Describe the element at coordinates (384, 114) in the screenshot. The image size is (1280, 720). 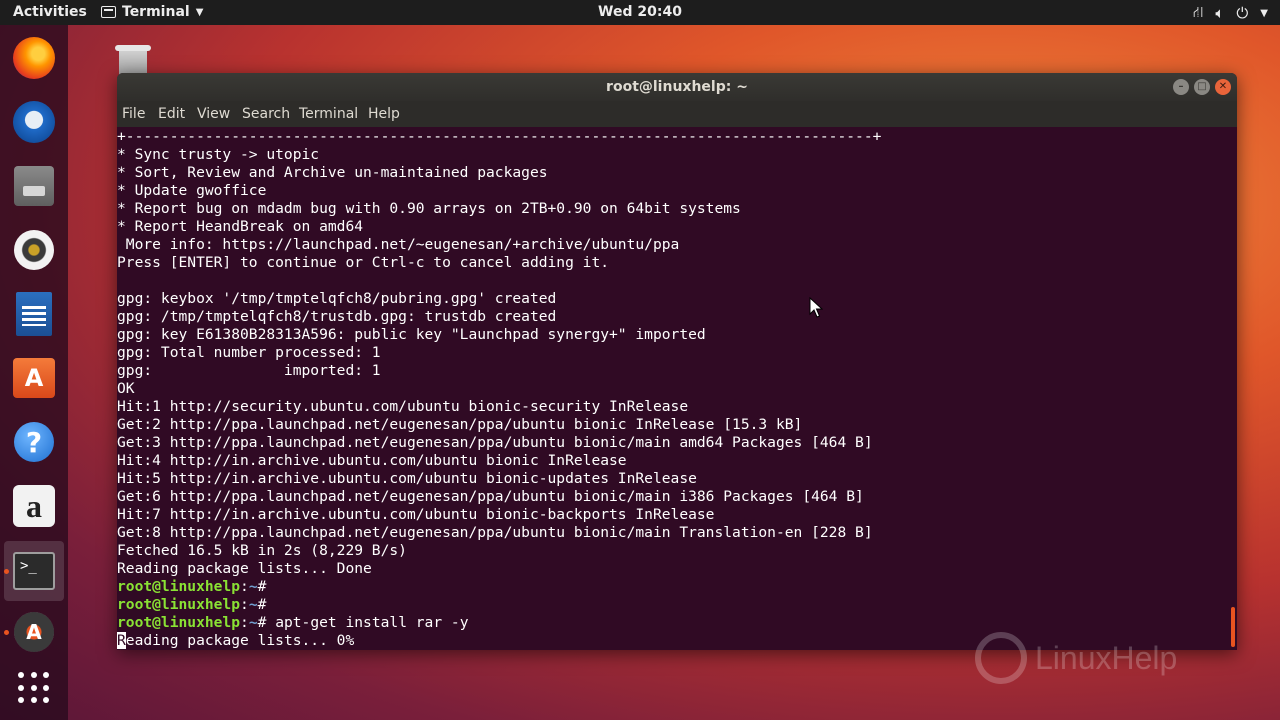
I see `menu-help: Help` at that location.